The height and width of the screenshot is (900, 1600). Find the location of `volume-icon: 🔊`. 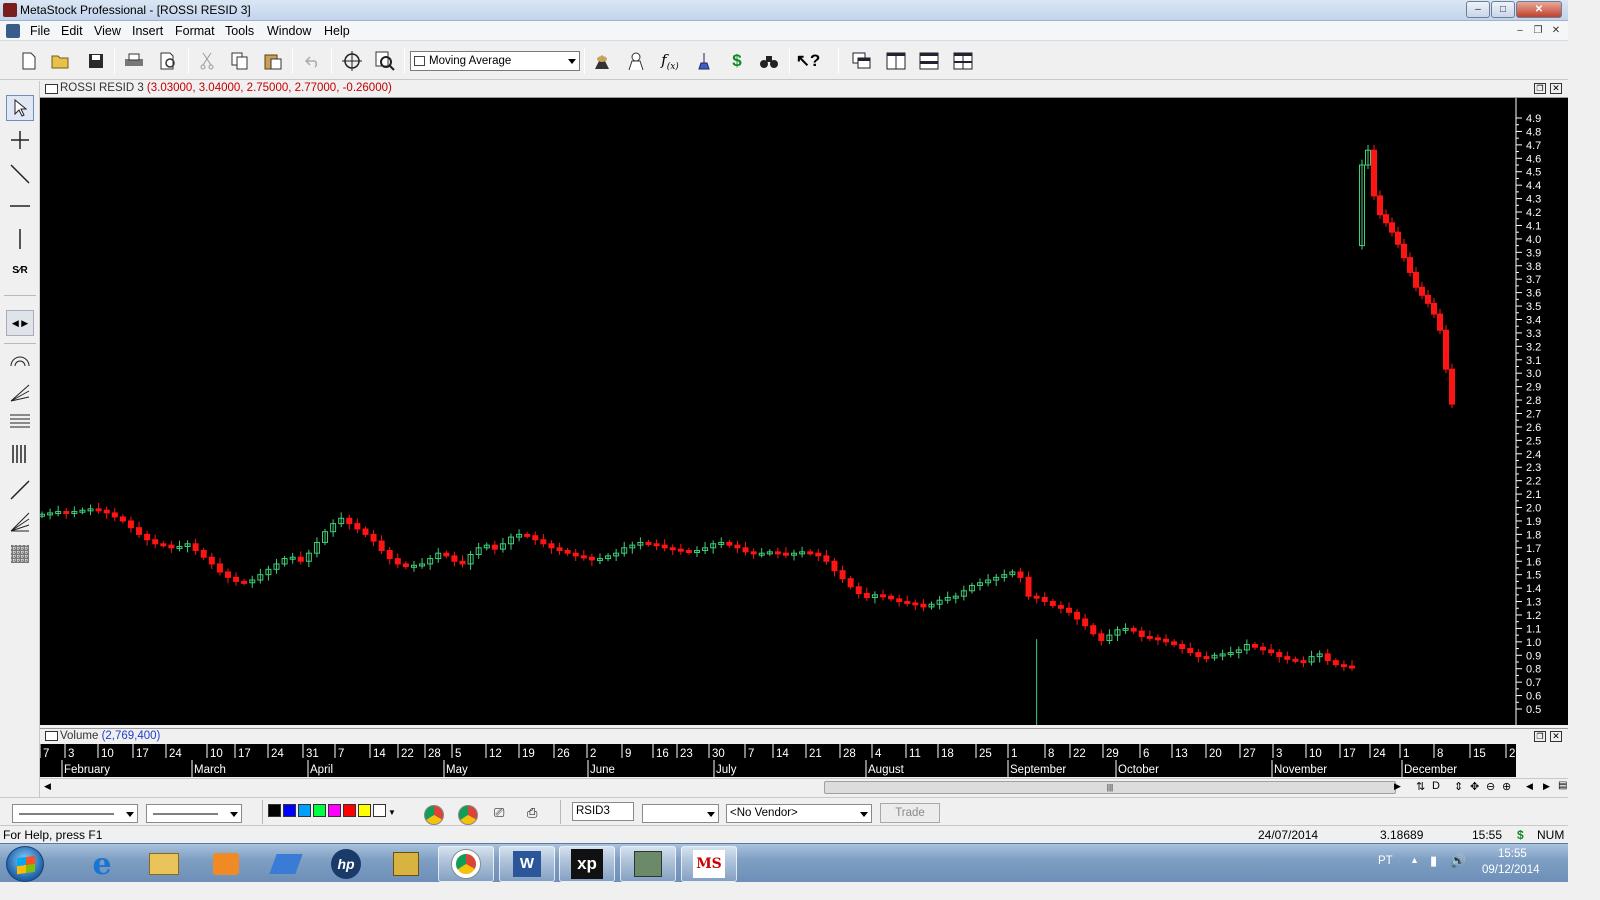

volume-icon: 🔊 is located at coordinates (1458, 861).